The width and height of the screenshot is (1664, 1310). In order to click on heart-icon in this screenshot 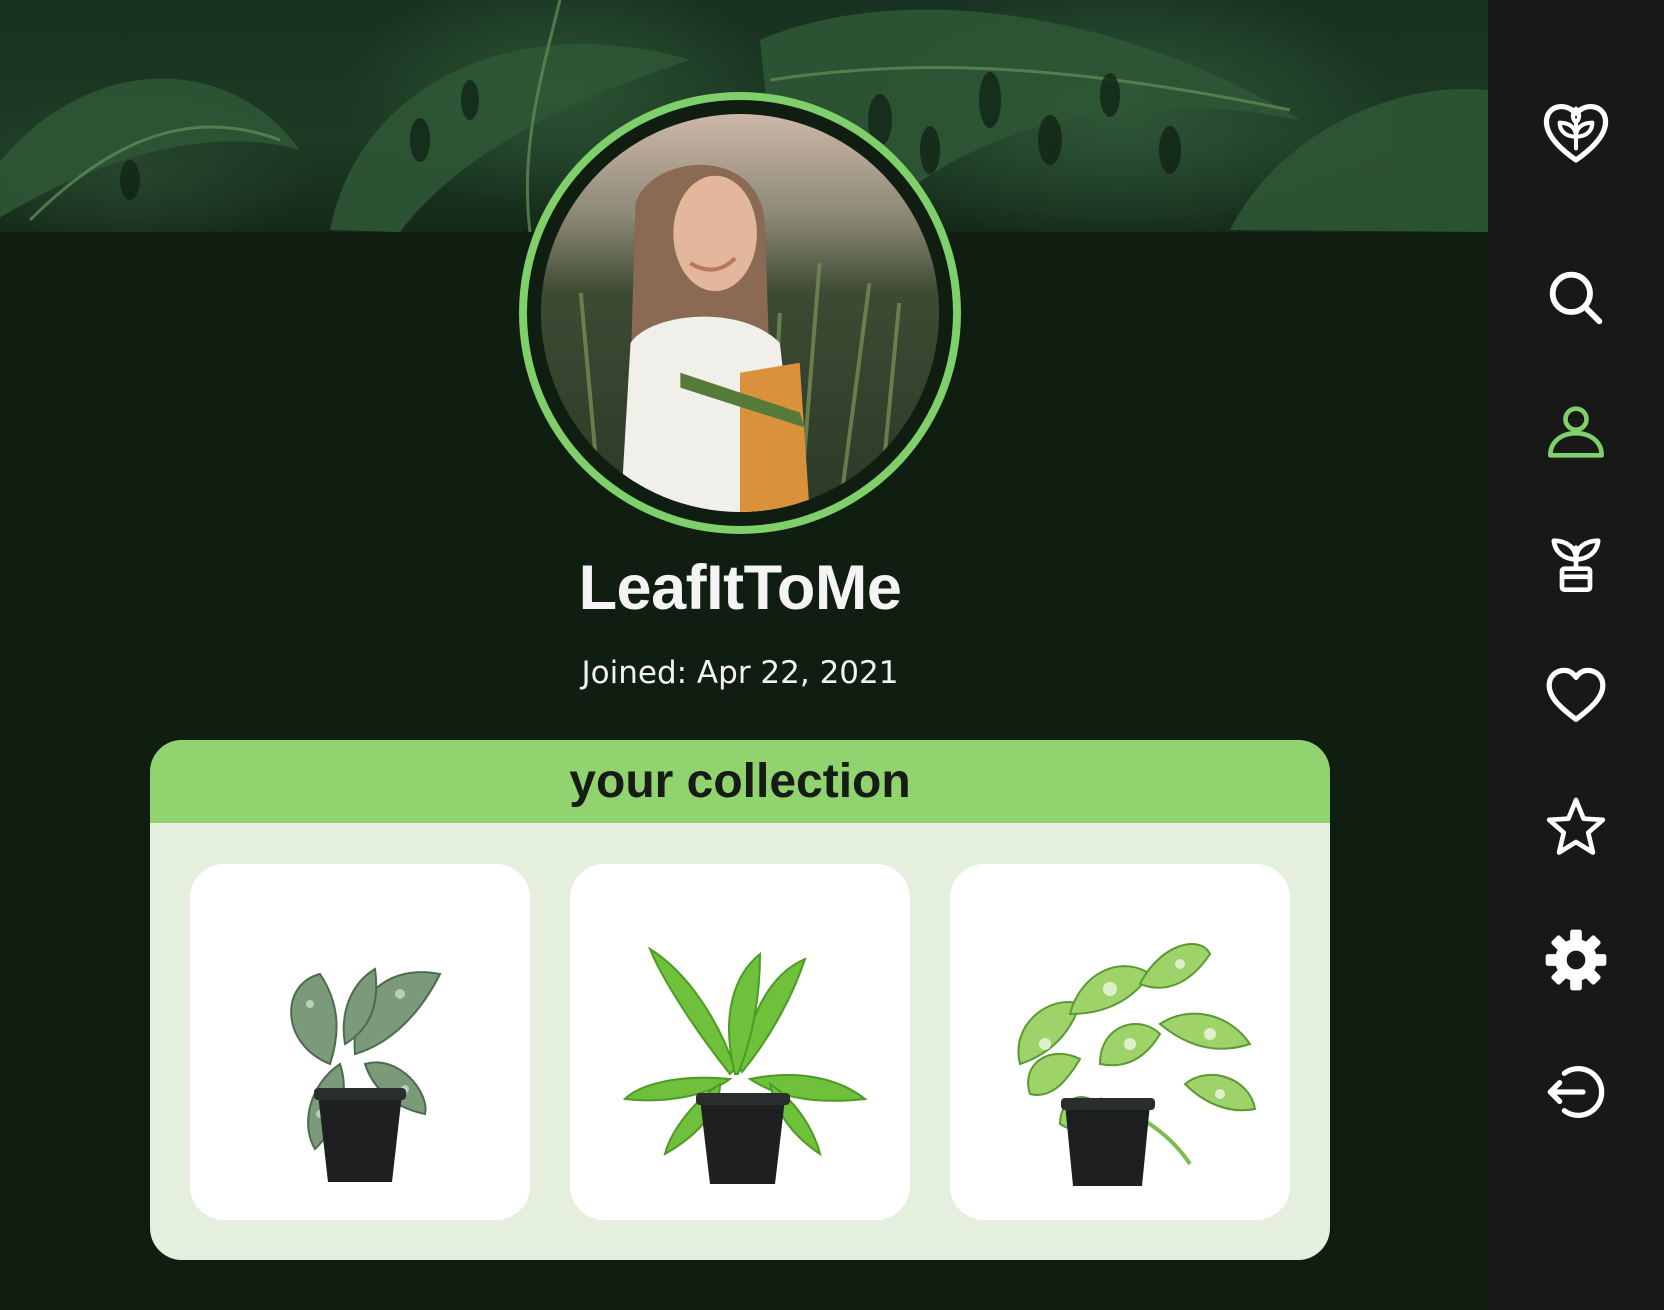, I will do `click(1576, 694)`.